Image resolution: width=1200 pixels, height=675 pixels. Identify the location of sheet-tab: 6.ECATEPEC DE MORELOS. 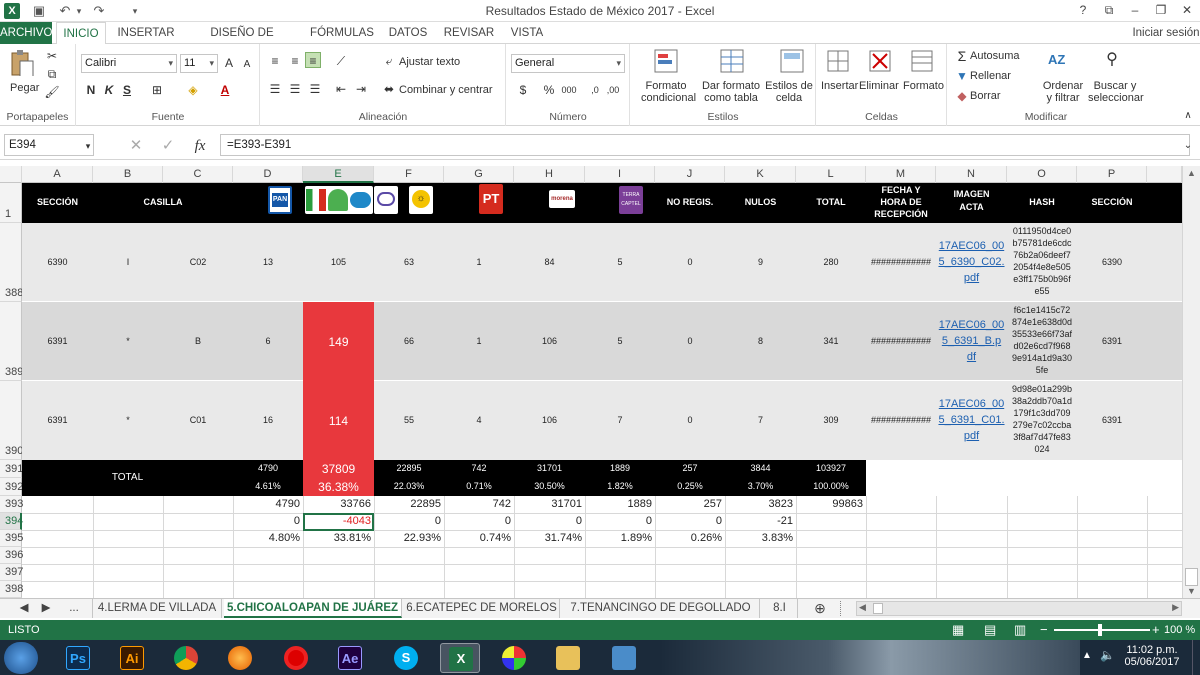
(482, 608).